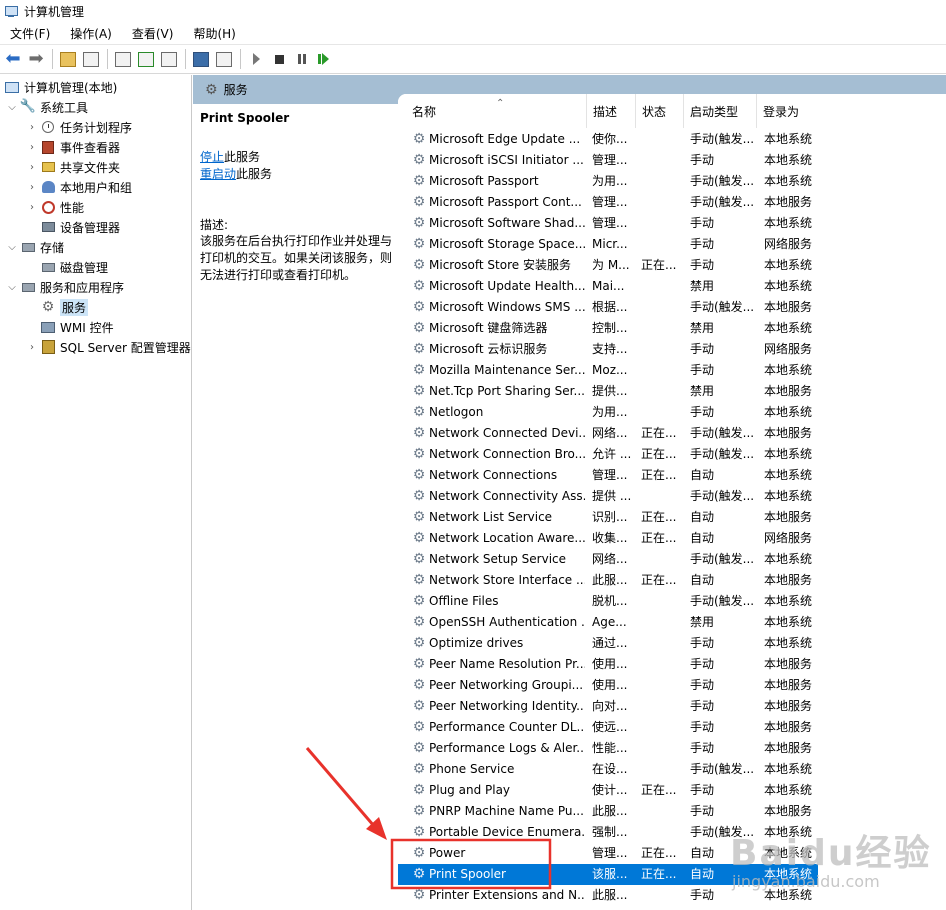 This screenshot has width=946, height=910. What do you see at coordinates (13, 59) in the screenshot?
I see `back-button: ⬅` at bounding box center [13, 59].